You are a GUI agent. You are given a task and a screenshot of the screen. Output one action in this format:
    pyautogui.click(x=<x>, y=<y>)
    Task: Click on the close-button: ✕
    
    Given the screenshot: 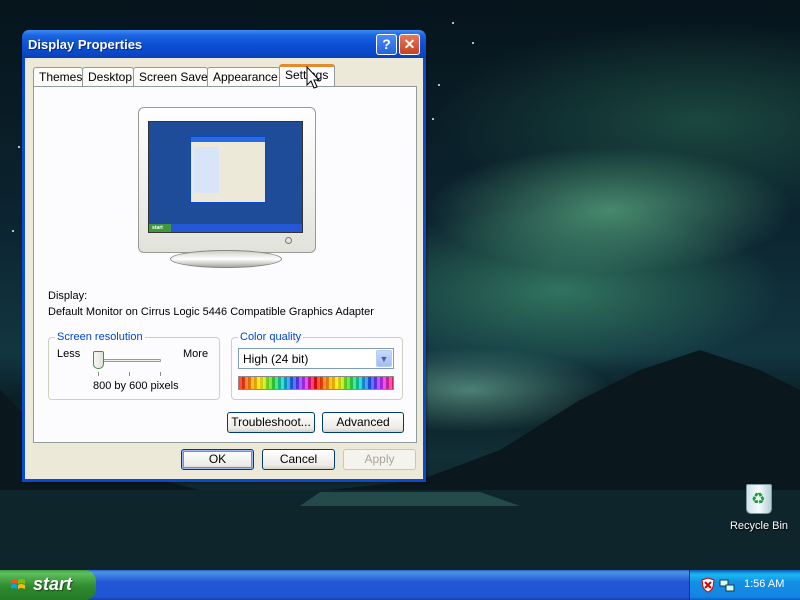 What is the action you would take?
    pyautogui.click(x=409, y=44)
    